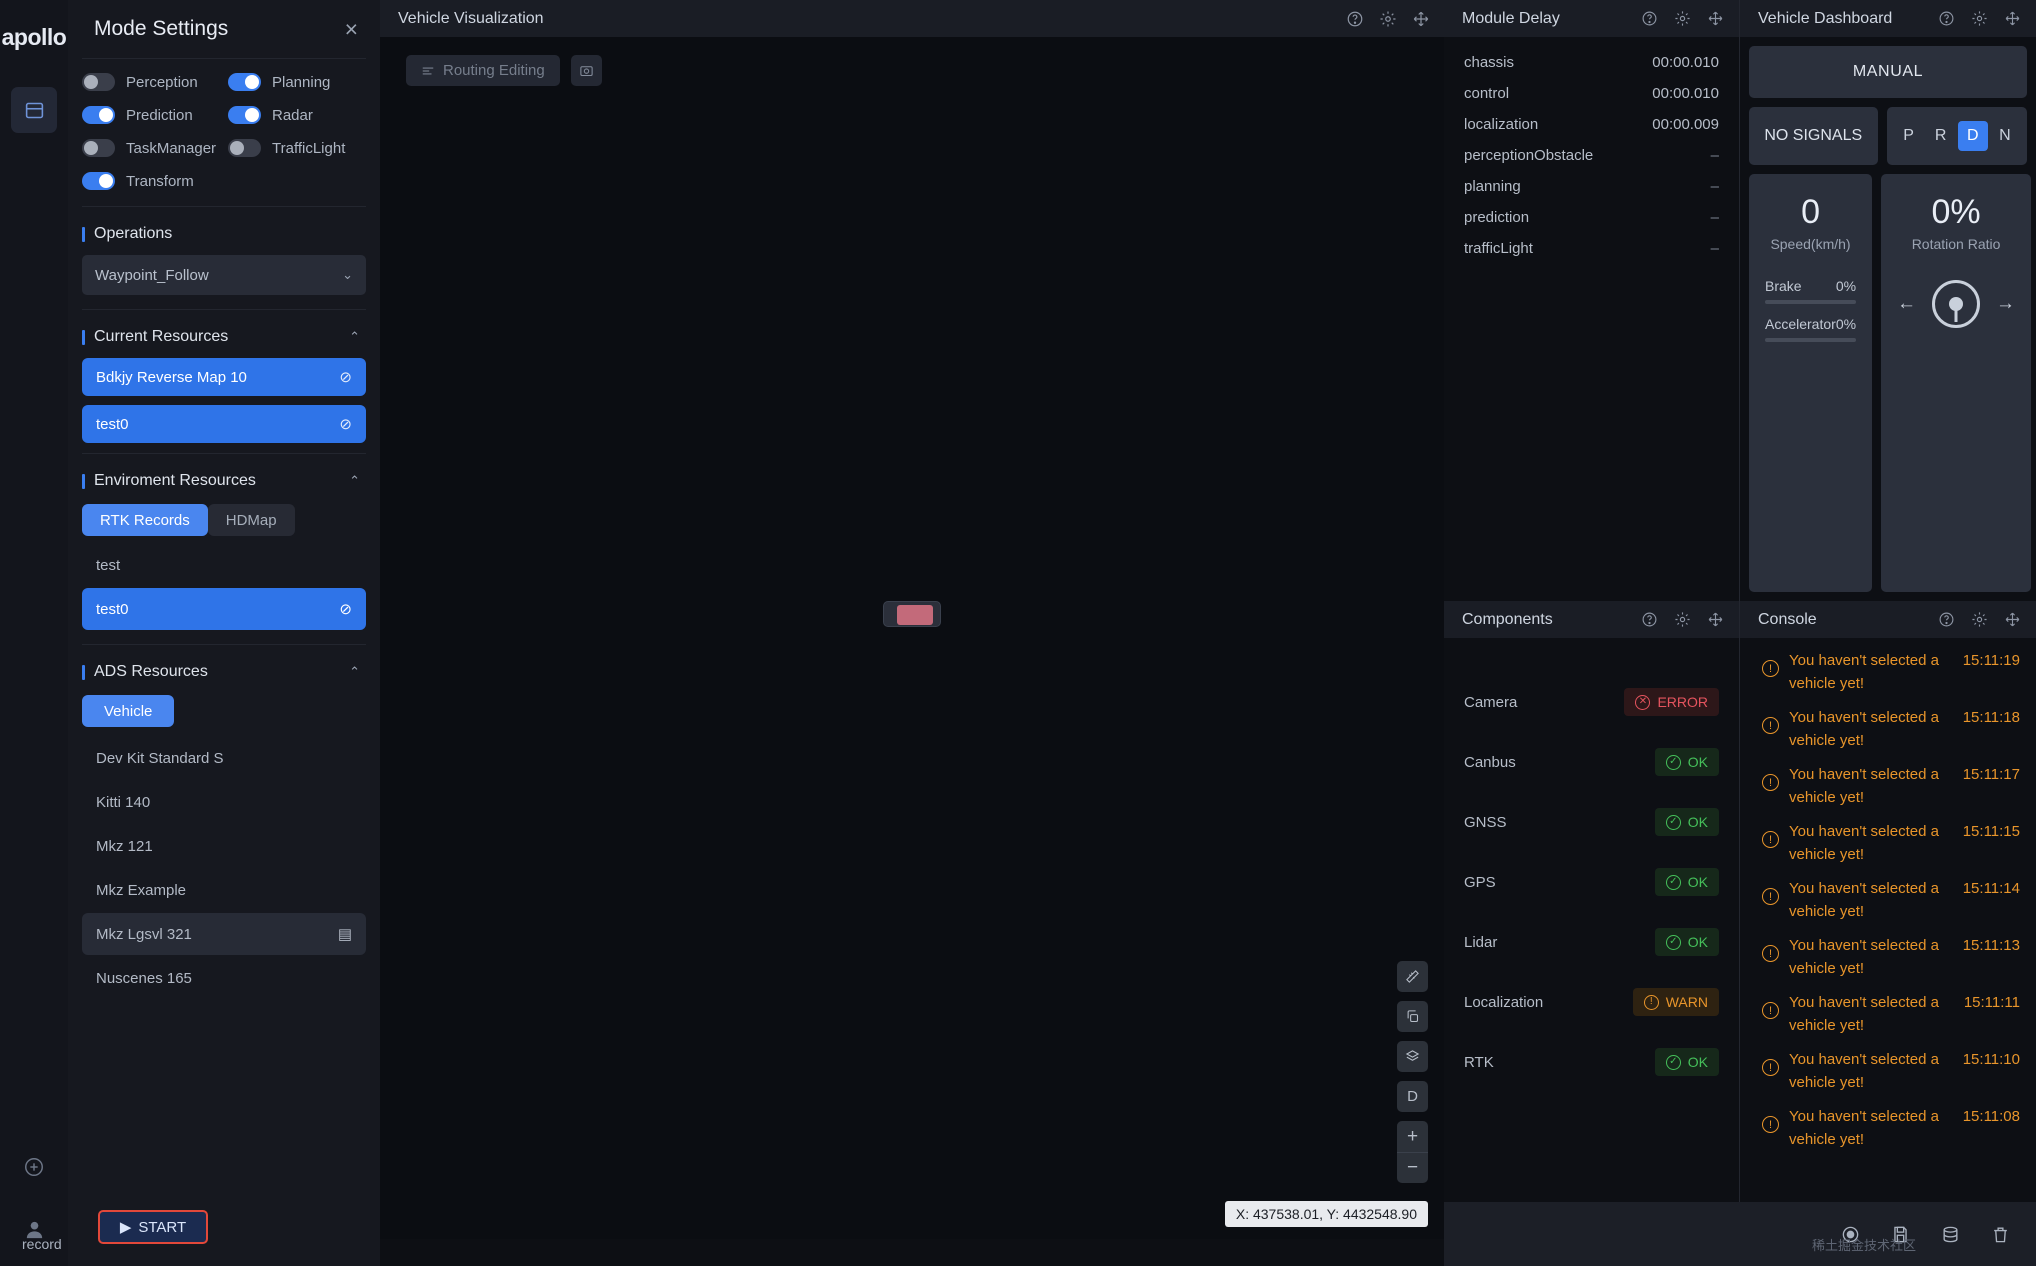 Image resolution: width=2036 pixels, height=1266 pixels. Describe the element at coordinates (98, 82) in the screenshot. I see `perception-switch` at that location.